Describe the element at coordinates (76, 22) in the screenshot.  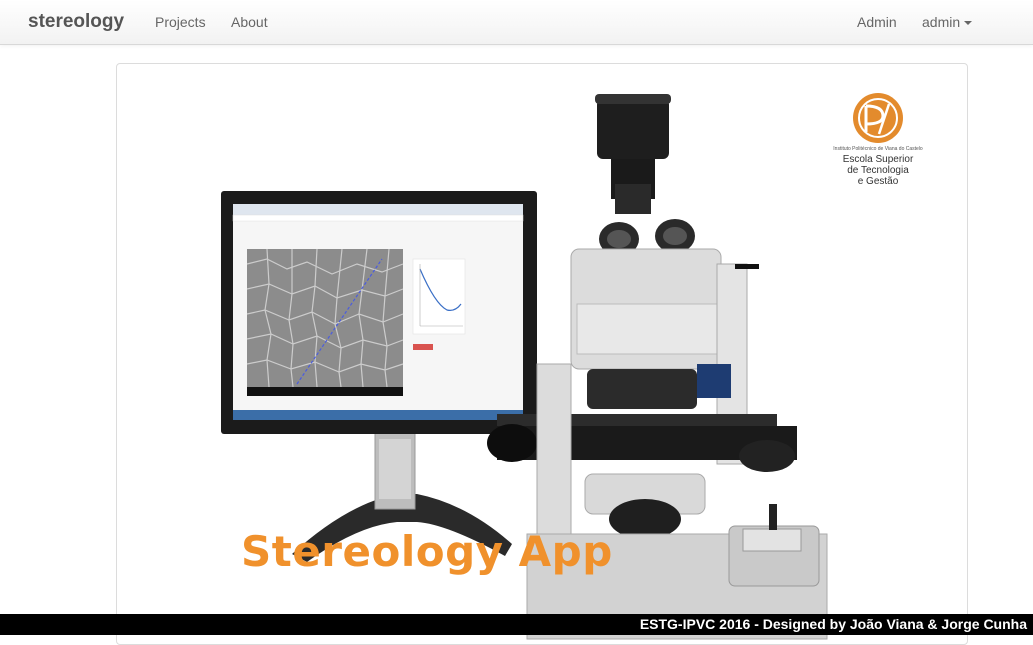
I see `brand-link: stereology` at that location.